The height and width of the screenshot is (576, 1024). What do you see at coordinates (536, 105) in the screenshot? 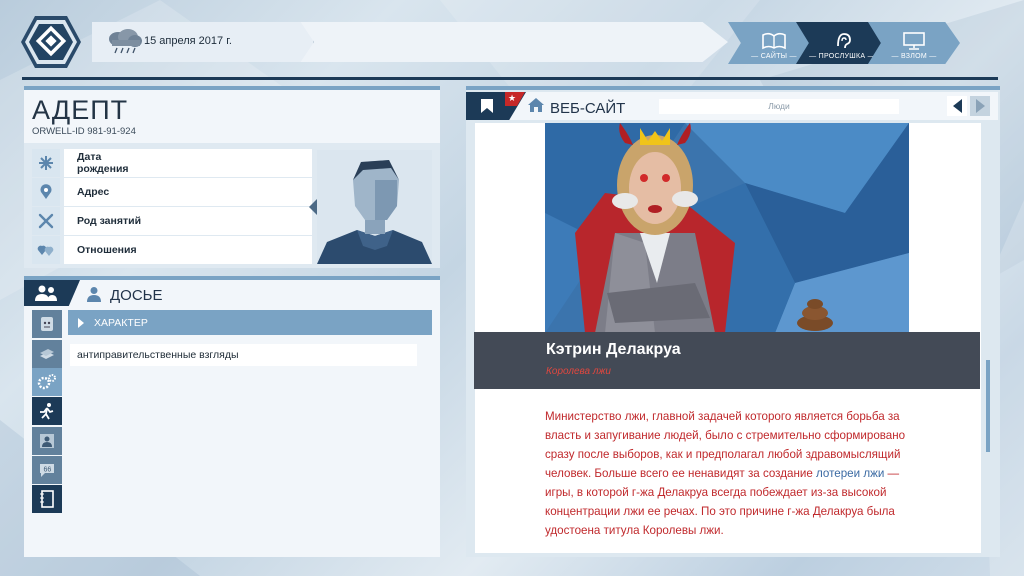
I see `home-icon` at bounding box center [536, 105].